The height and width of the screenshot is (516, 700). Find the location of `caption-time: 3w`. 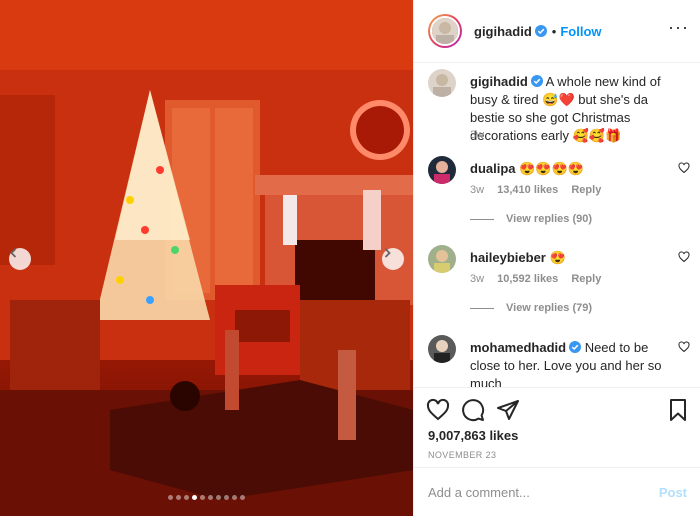

caption-time: 3w is located at coordinates (477, 135).